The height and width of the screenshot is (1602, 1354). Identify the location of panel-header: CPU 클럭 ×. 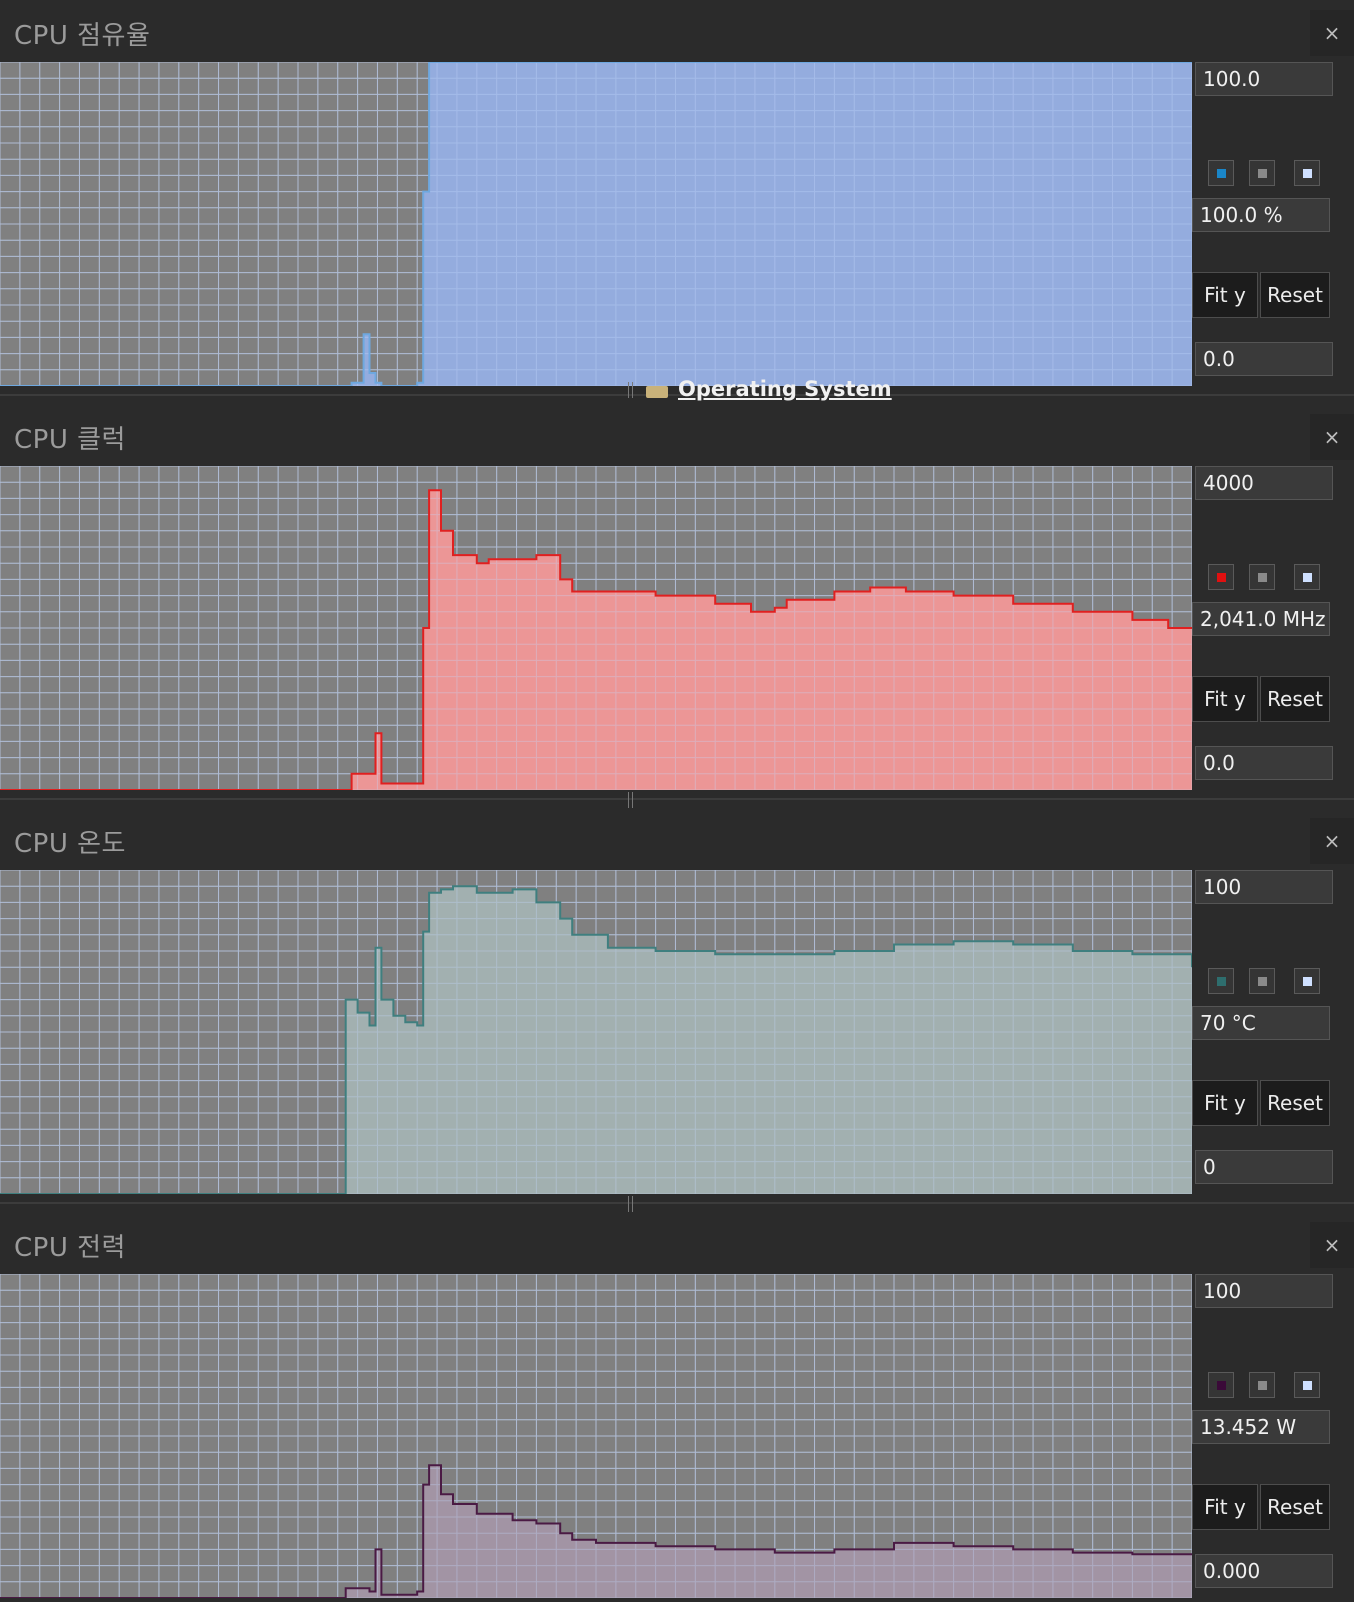
(677, 434).